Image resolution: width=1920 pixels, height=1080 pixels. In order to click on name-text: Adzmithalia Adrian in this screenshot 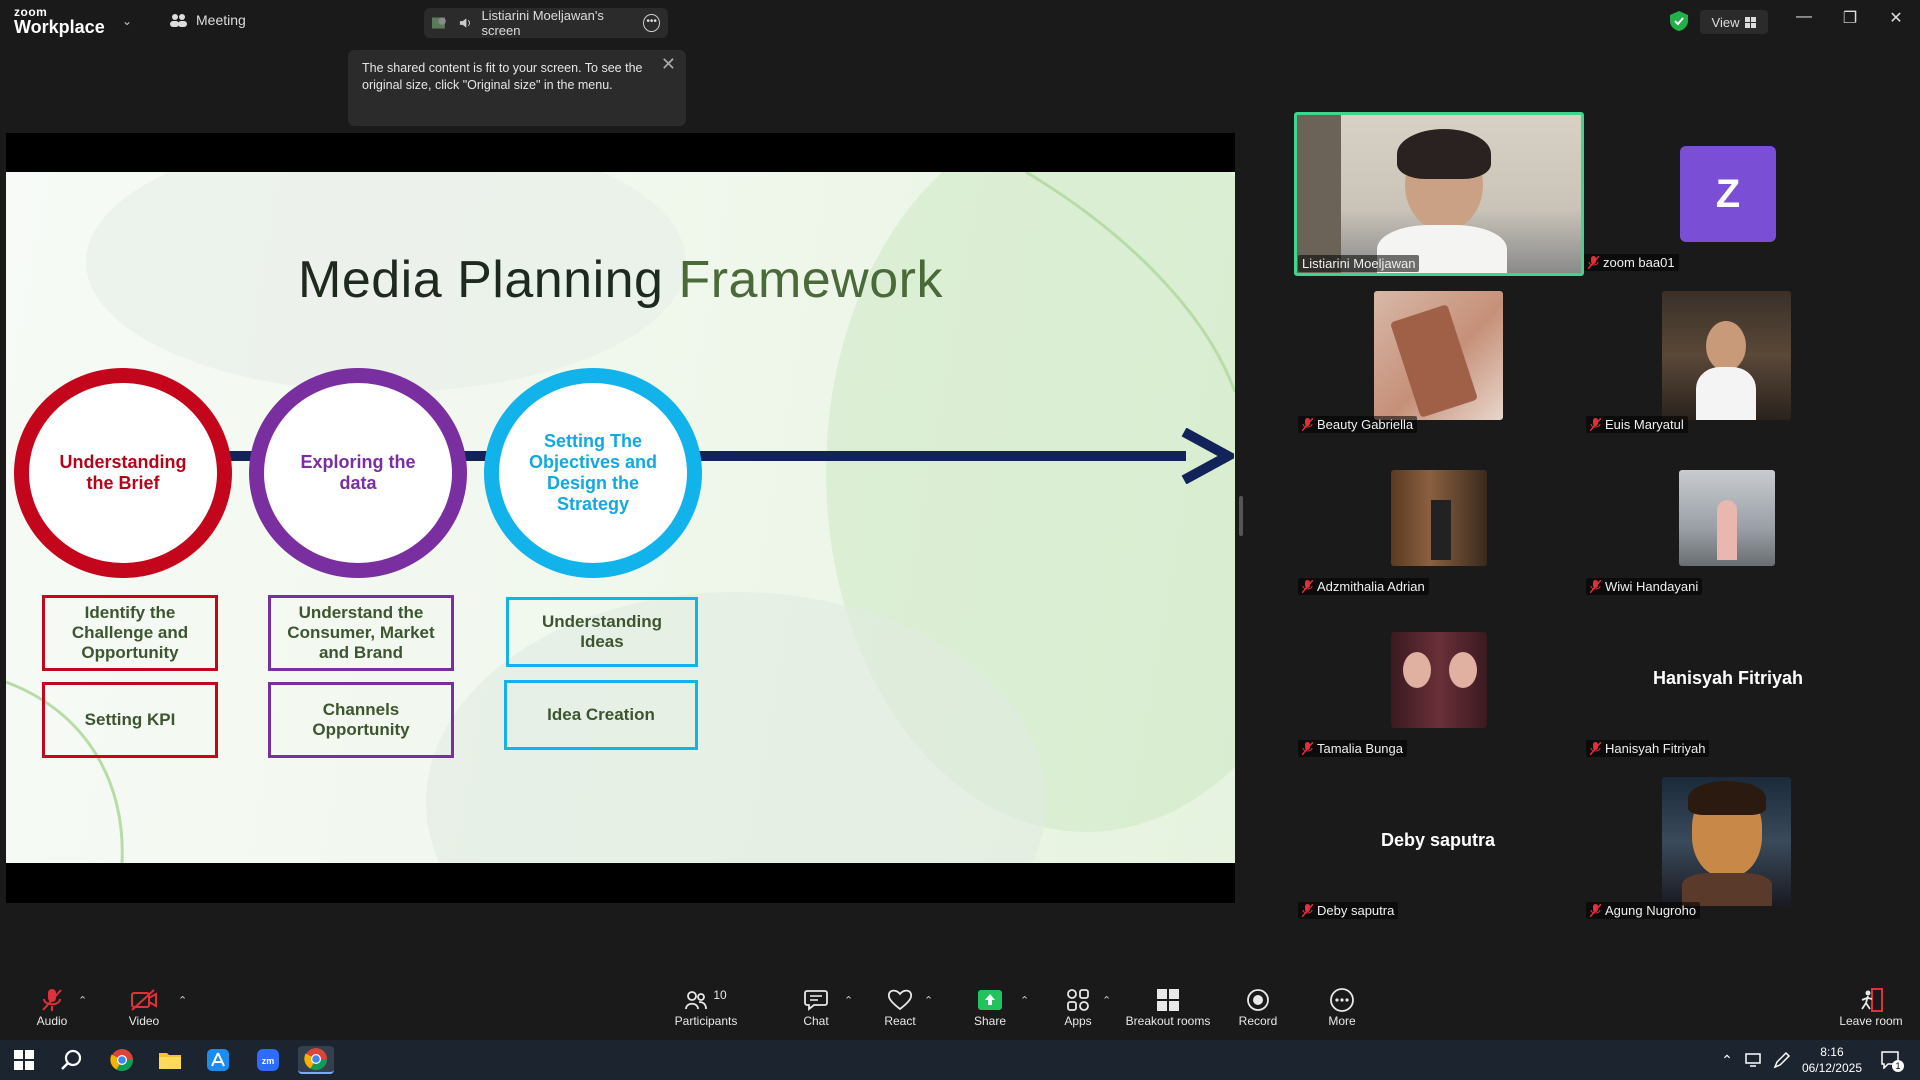, I will do `click(1371, 586)`.